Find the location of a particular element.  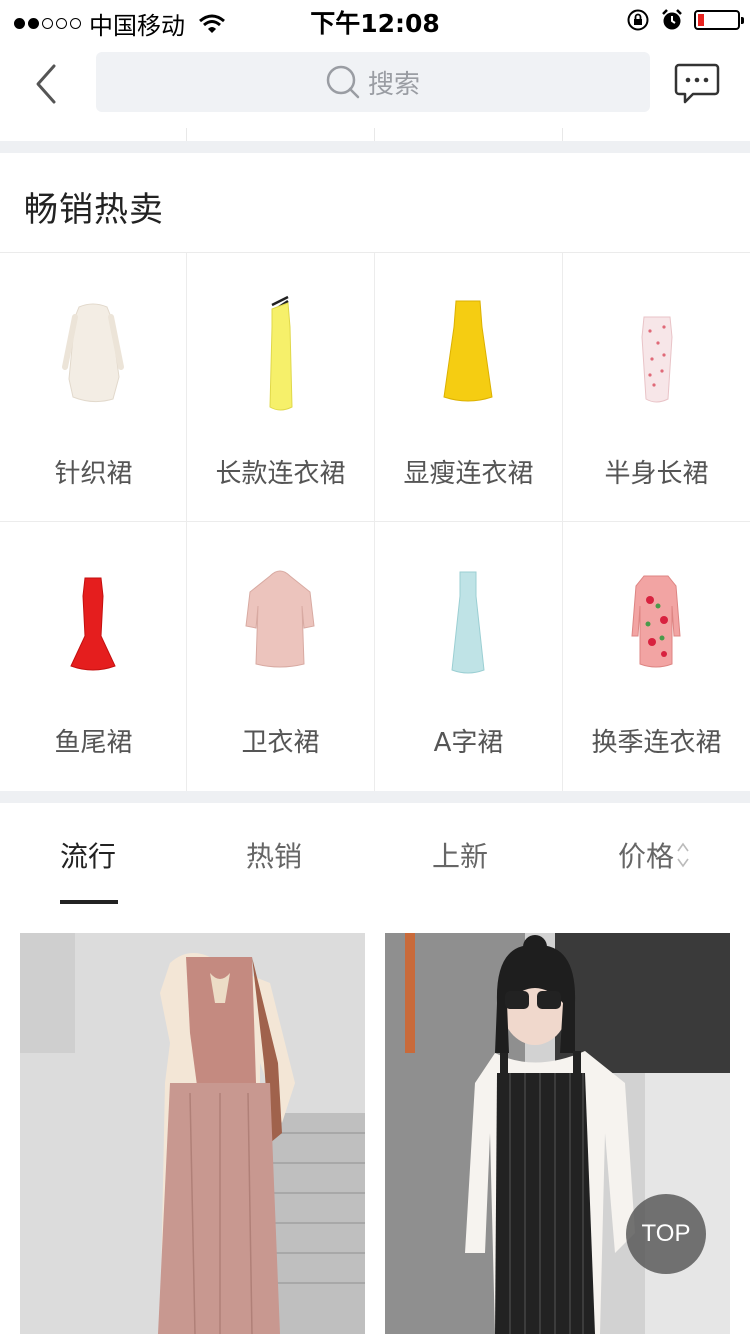

category-item: 鱼尾裙 is located at coordinates (93, 656).